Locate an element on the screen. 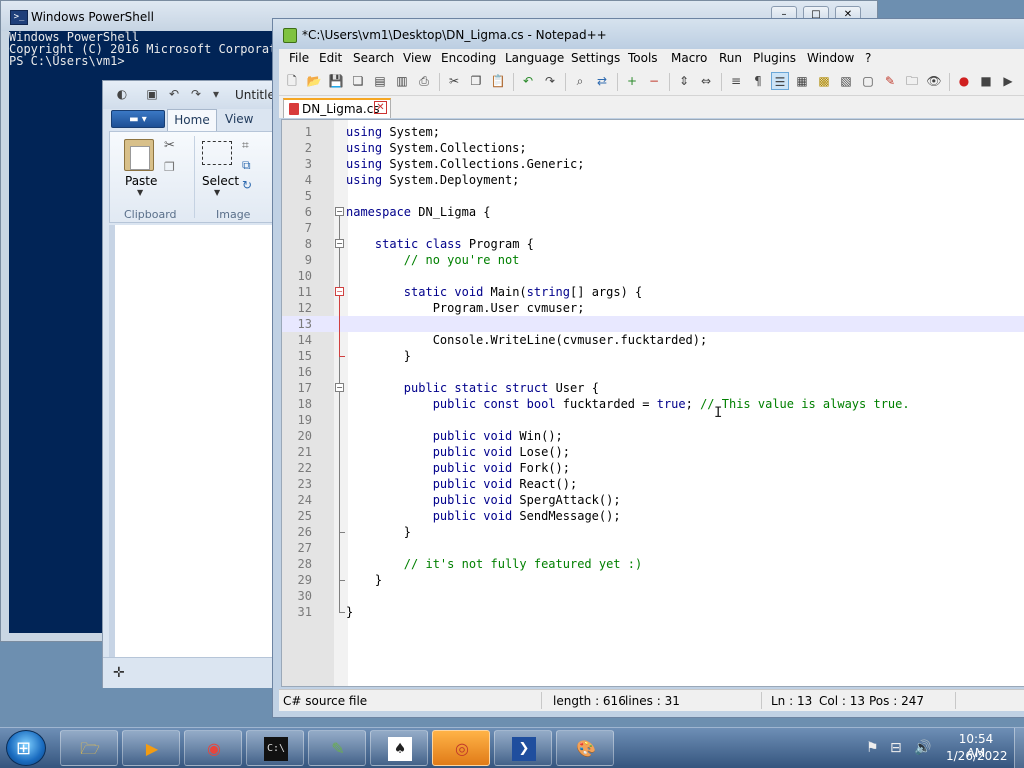 The image size is (1024, 768). zoom-in-icon: + is located at coordinates (632, 81).